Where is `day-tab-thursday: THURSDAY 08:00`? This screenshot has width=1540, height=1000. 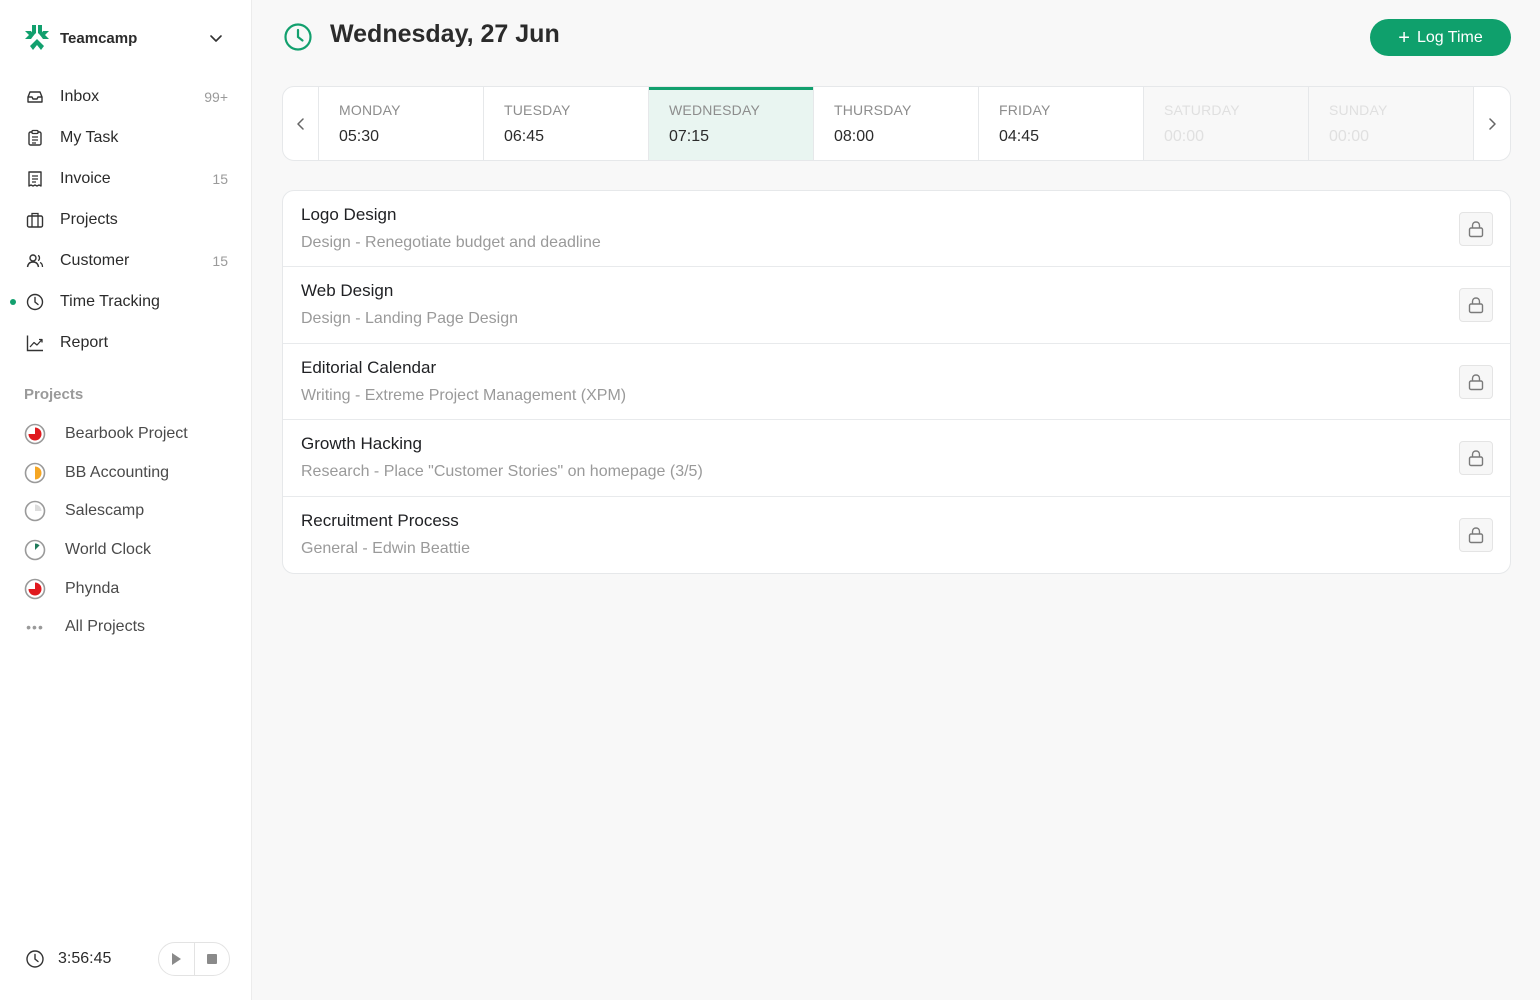
day-tab-thursday: THURSDAY 08:00 is located at coordinates (896, 123).